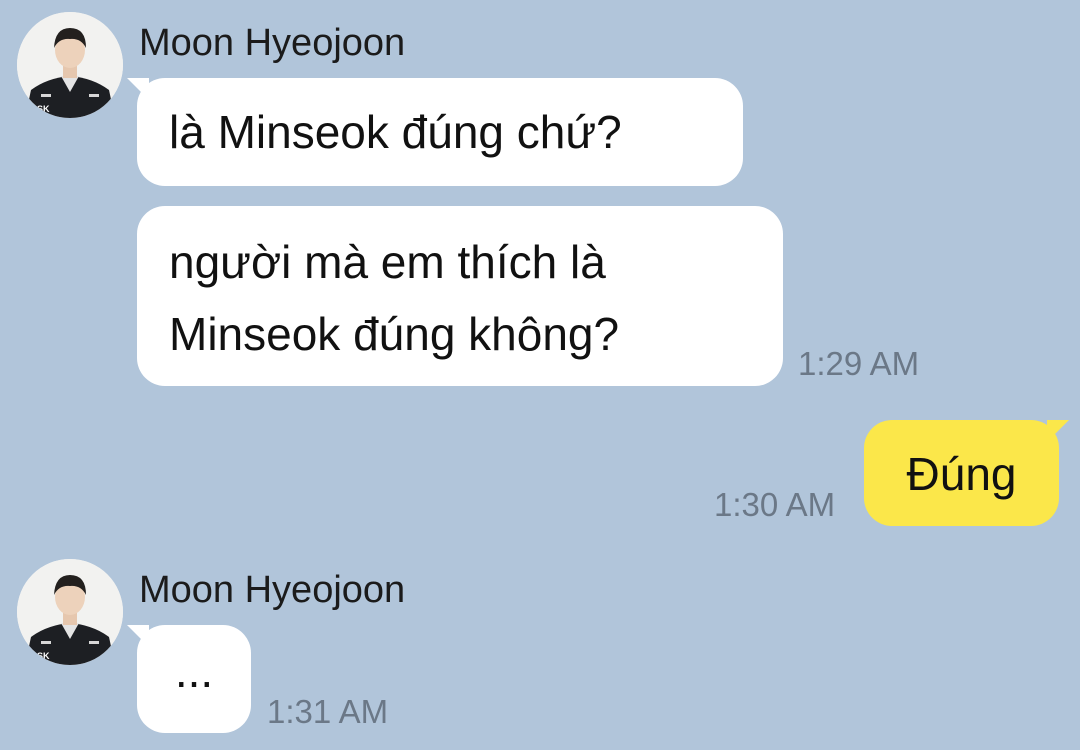  I want to click on message-text-line: Minseok đúng không?, so click(394, 334).